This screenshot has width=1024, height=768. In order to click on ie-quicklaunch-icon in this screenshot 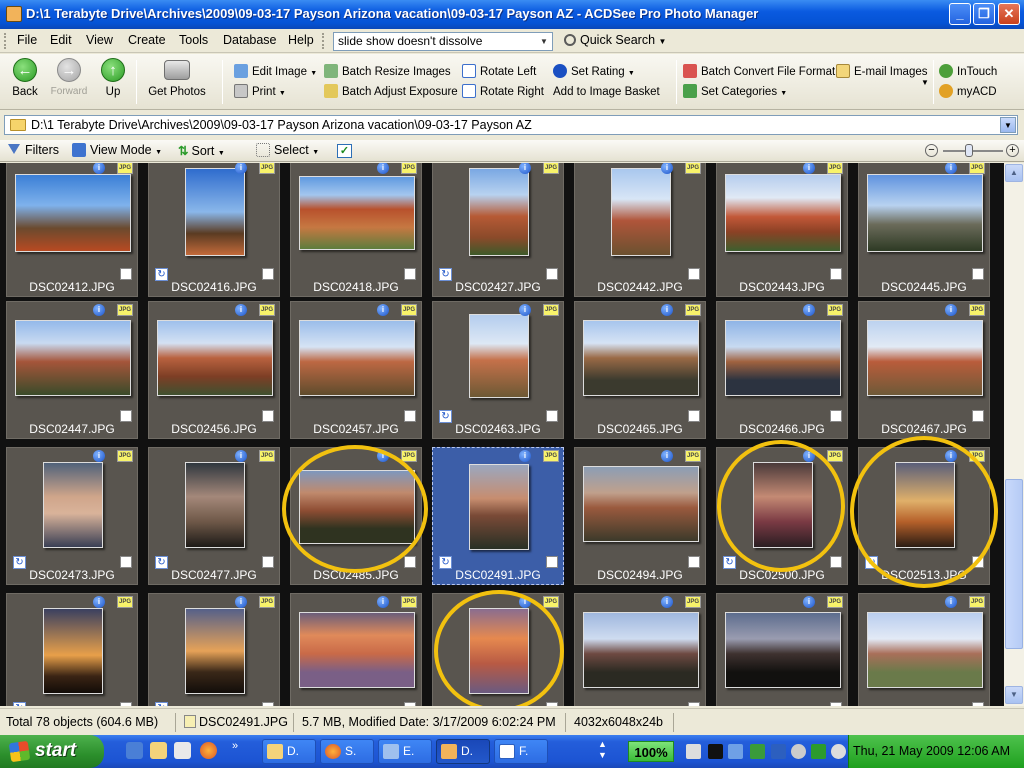, I will do `click(134, 750)`.